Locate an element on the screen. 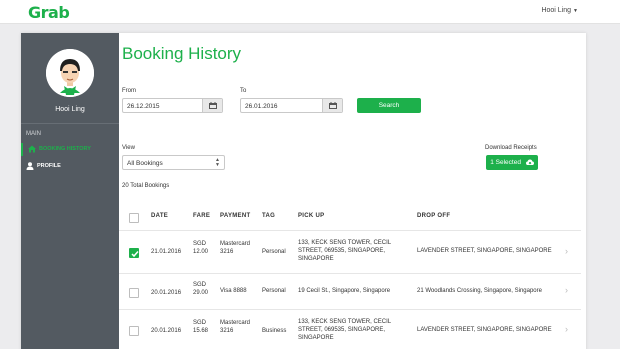 The image size is (620, 349). sidebar-user-name: Hooi Ling is located at coordinates (70, 109).